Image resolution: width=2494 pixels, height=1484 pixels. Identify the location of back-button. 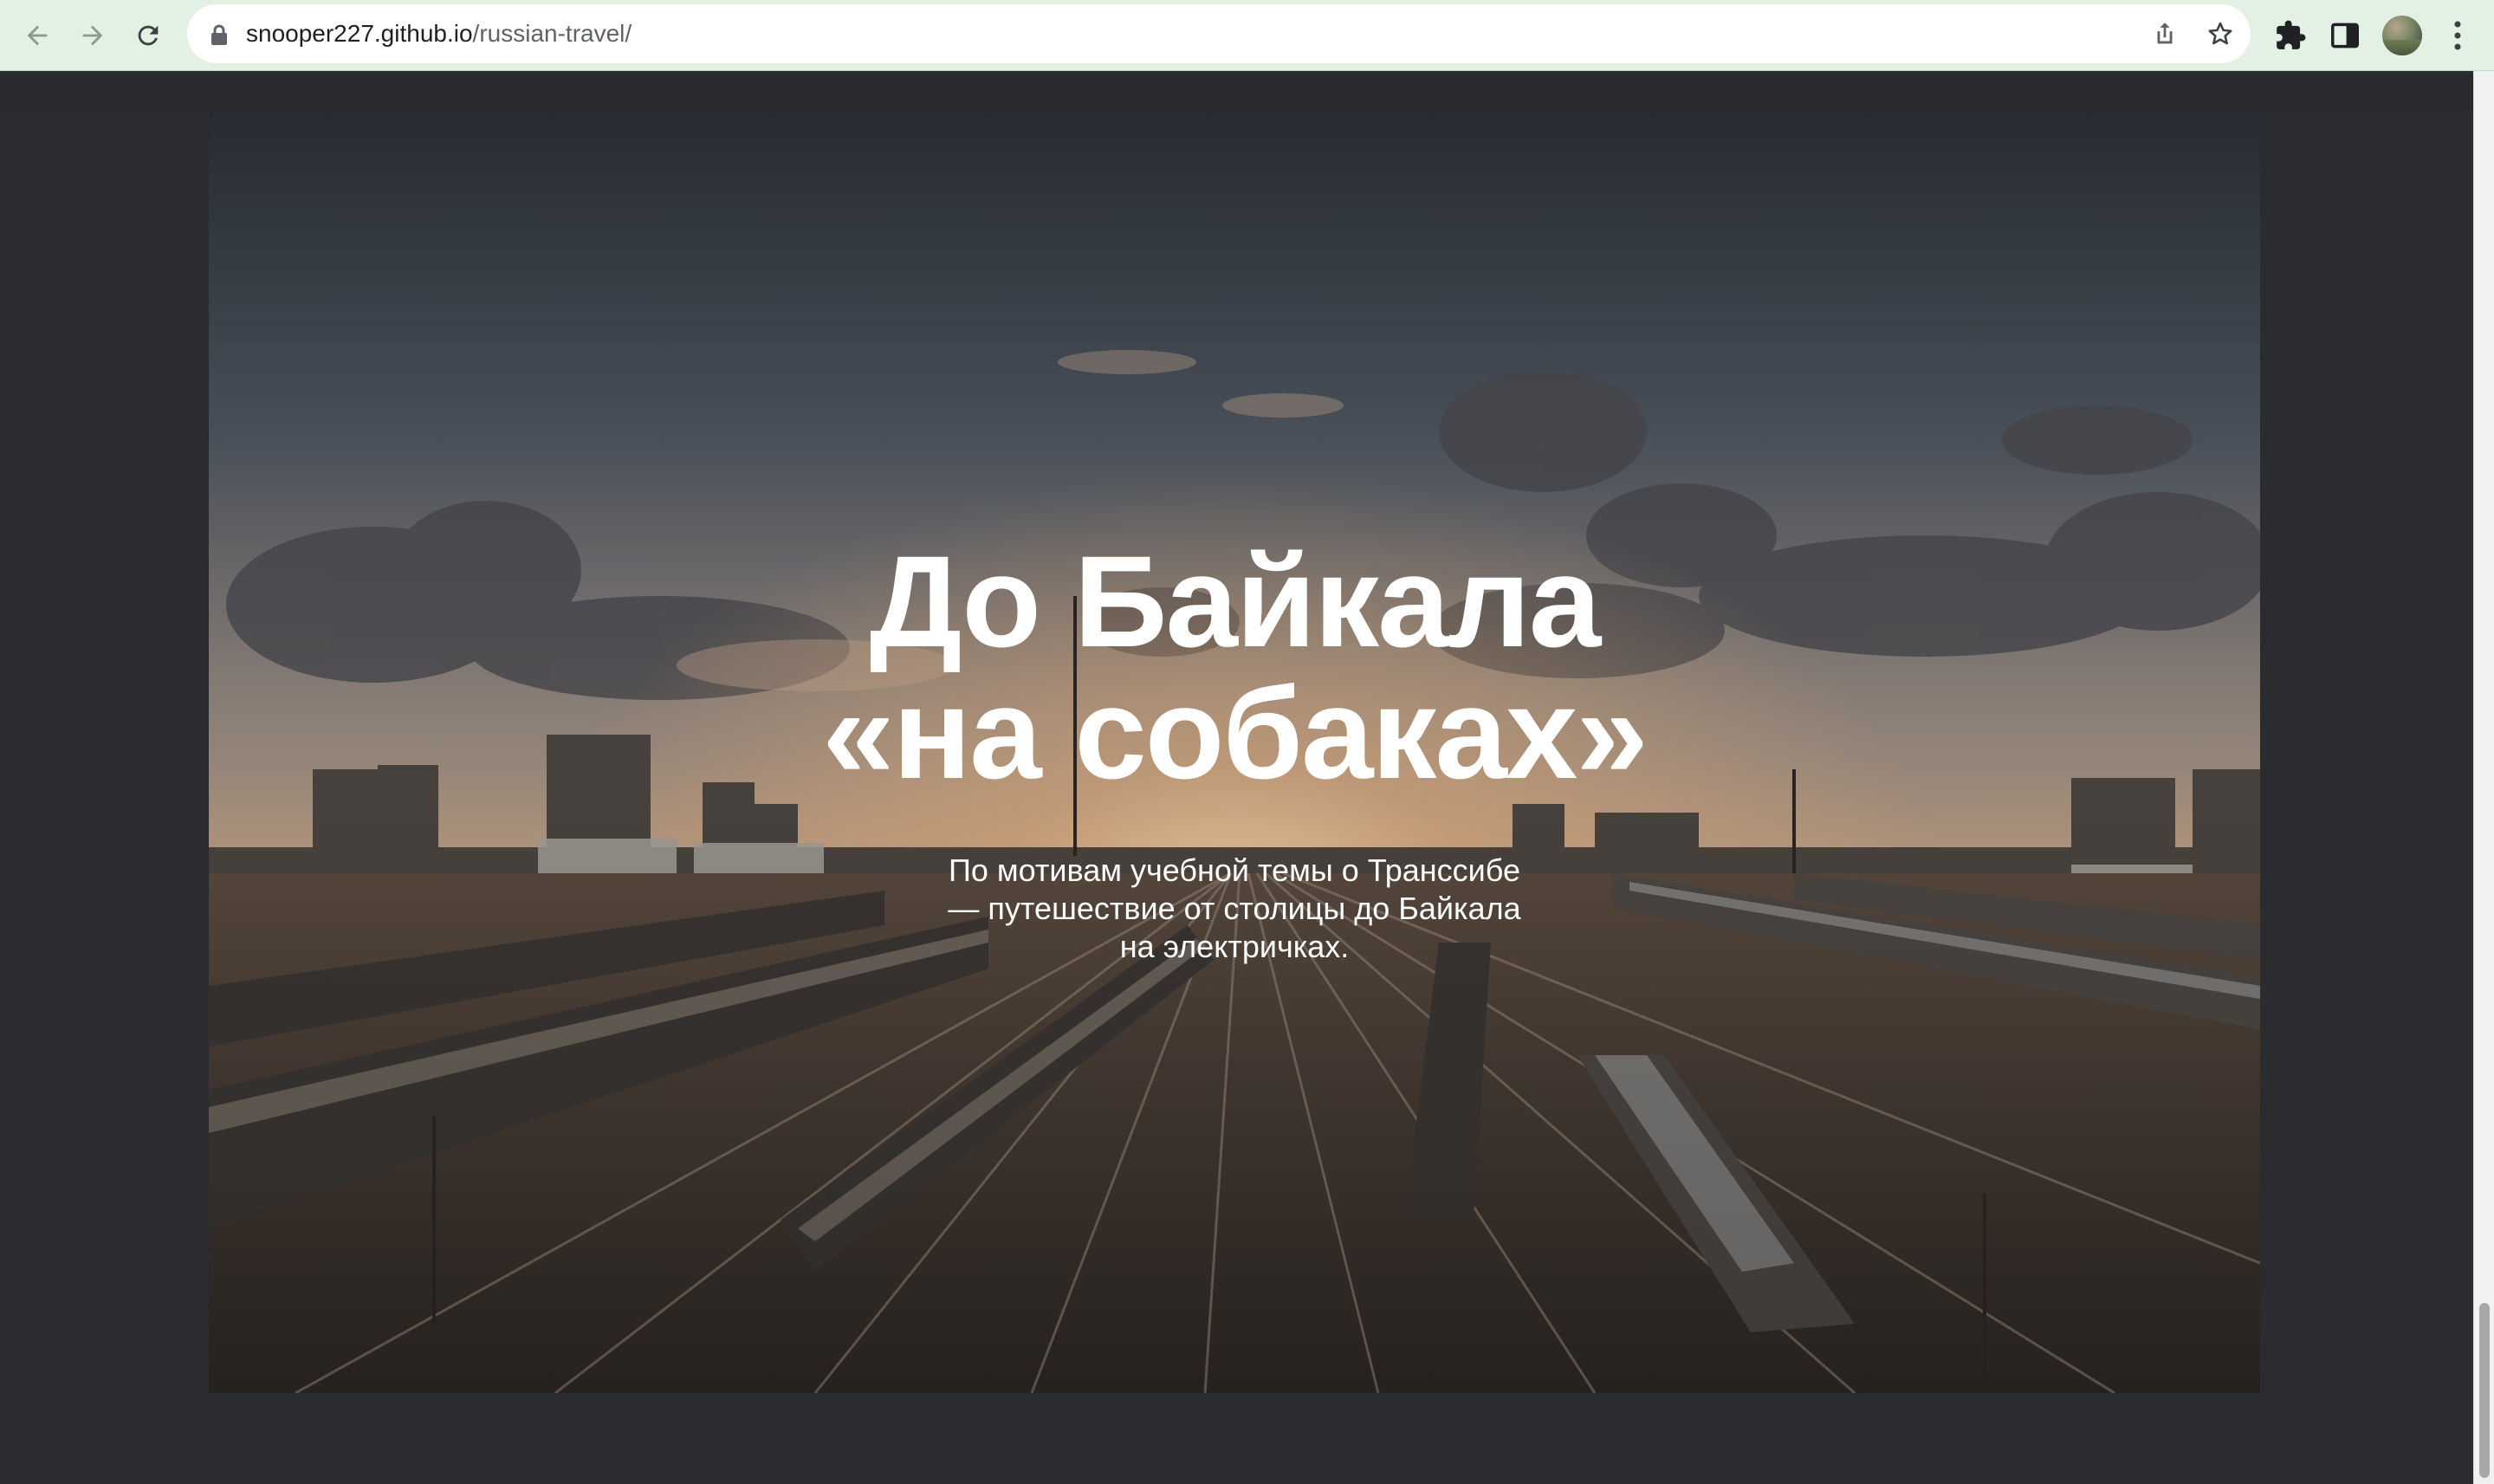
(37, 35).